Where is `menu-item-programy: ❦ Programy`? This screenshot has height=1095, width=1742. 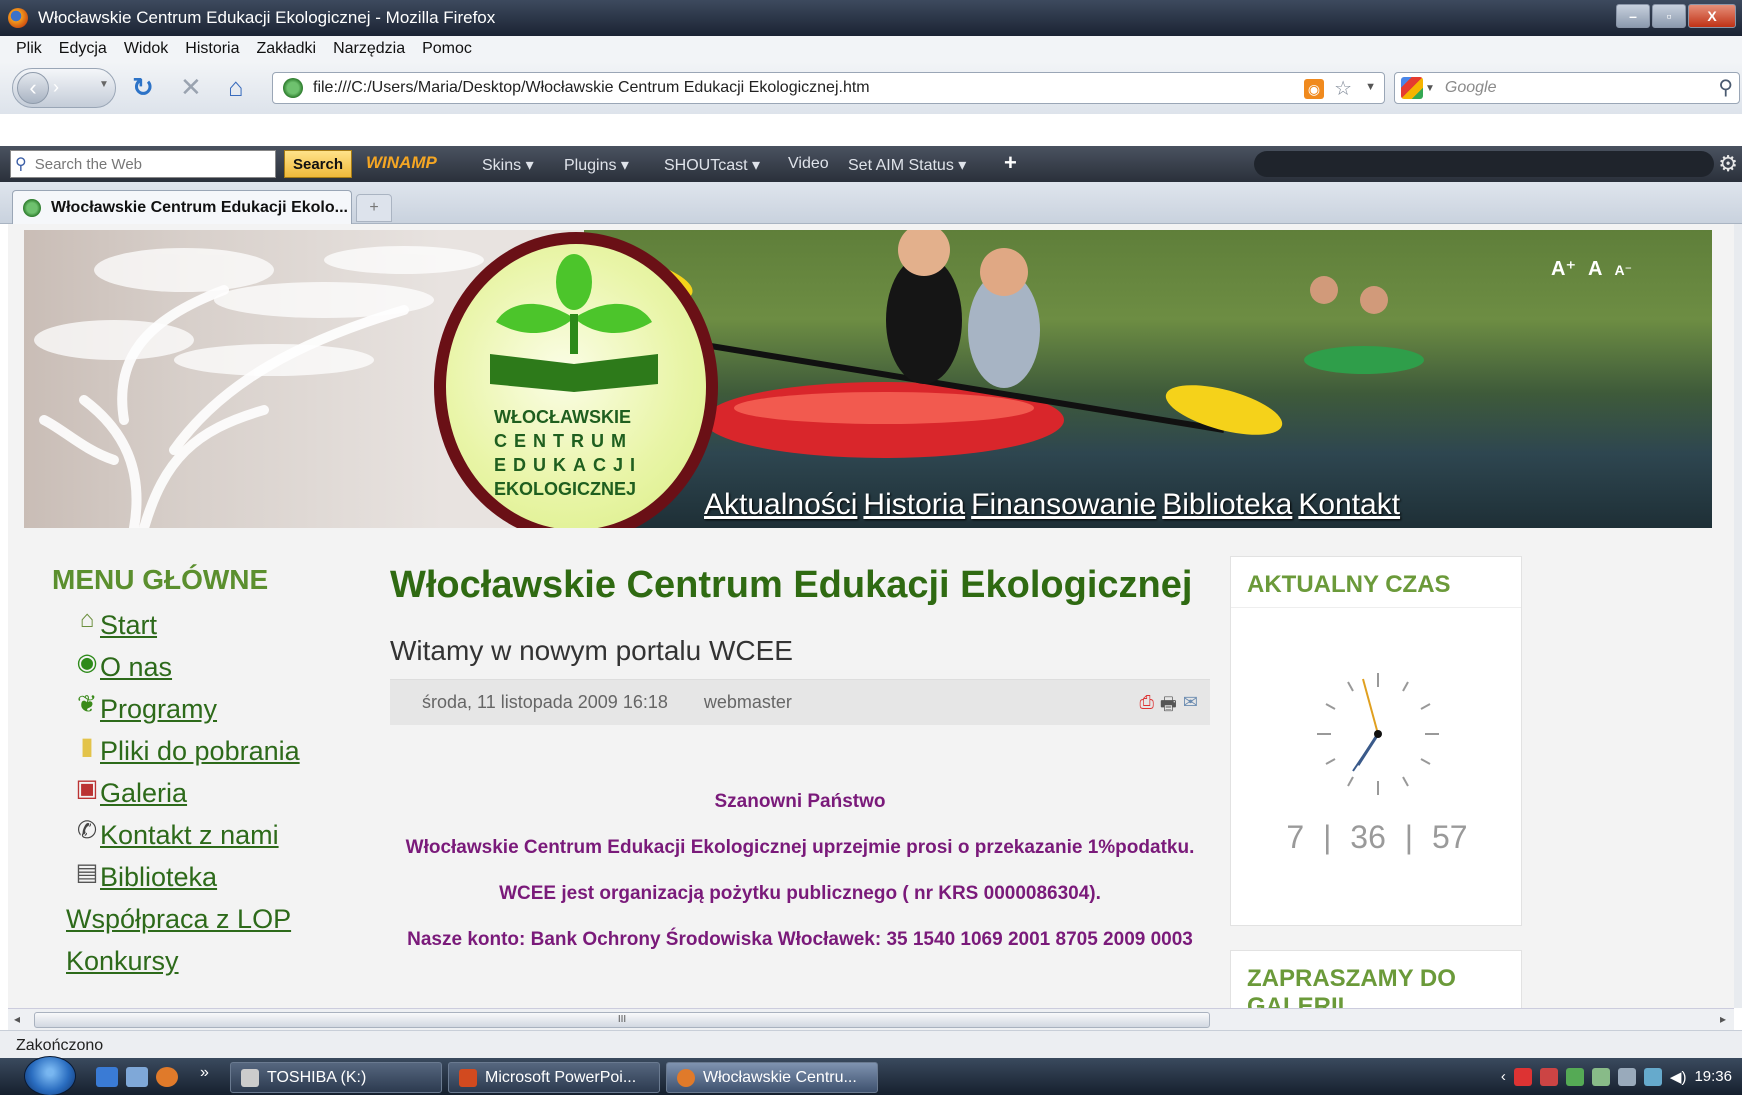 menu-item-programy: ❦ Programy is located at coordinates (213, 709).